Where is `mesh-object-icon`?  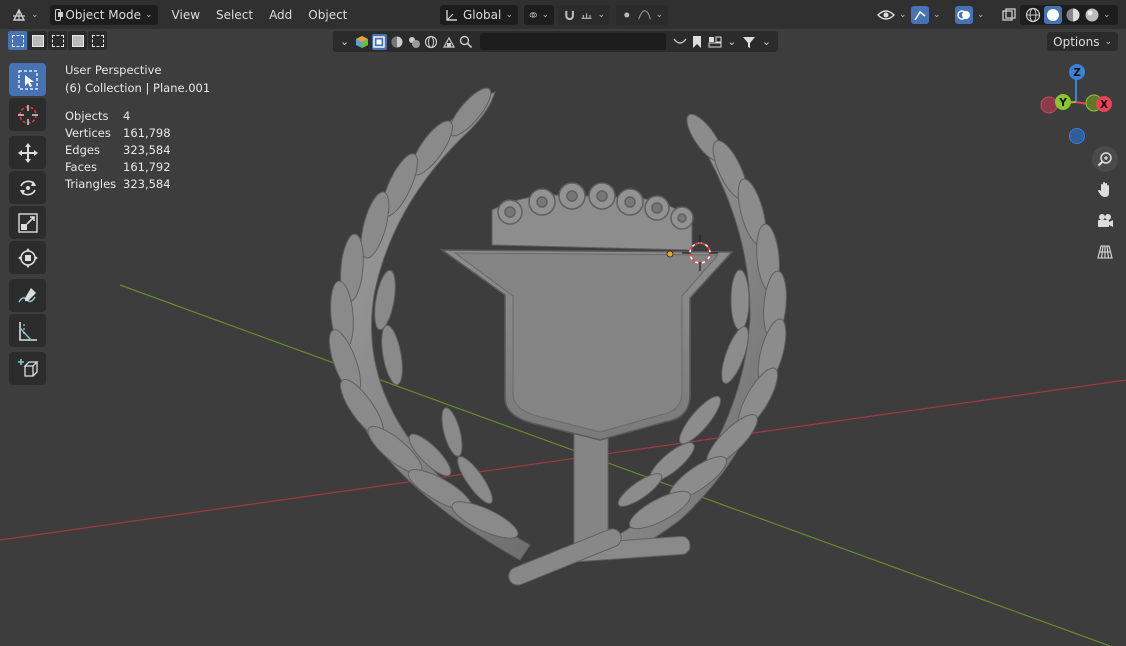 mesh-object-icon is located at coordinates (361, 42).